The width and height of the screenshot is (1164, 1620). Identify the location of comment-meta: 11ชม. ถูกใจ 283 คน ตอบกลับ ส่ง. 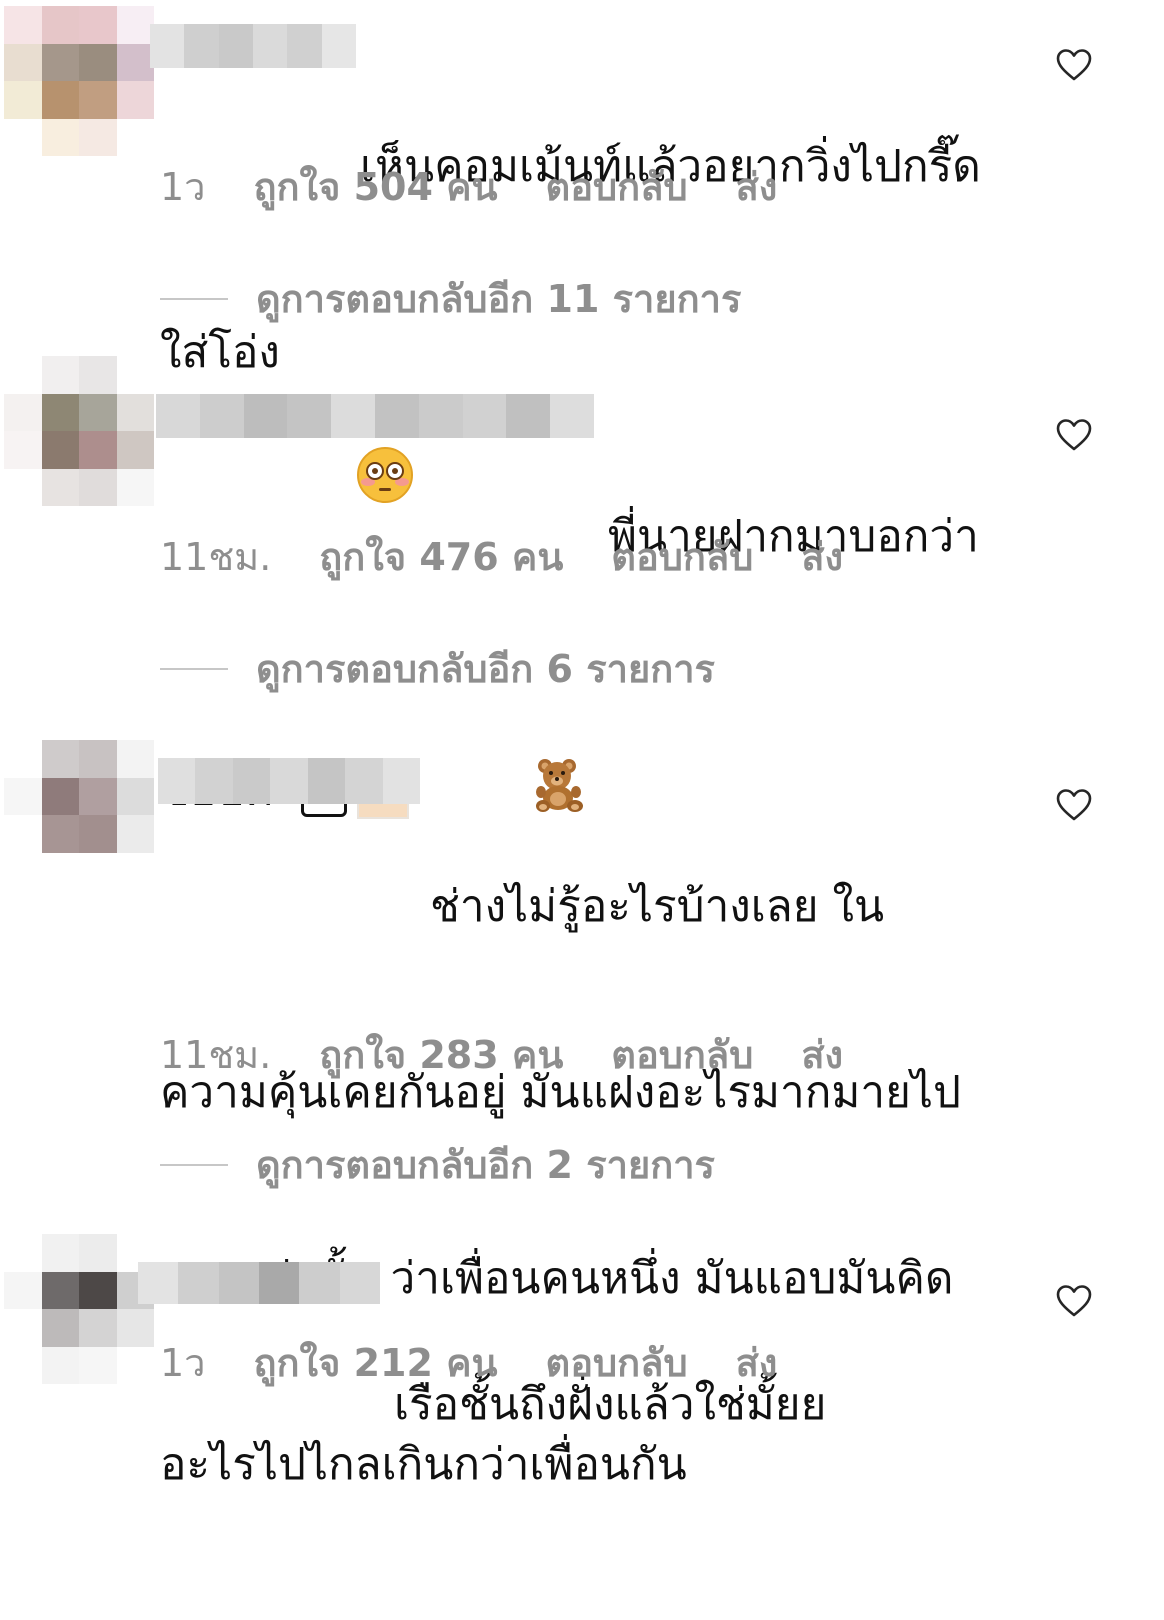
(501, 1054).